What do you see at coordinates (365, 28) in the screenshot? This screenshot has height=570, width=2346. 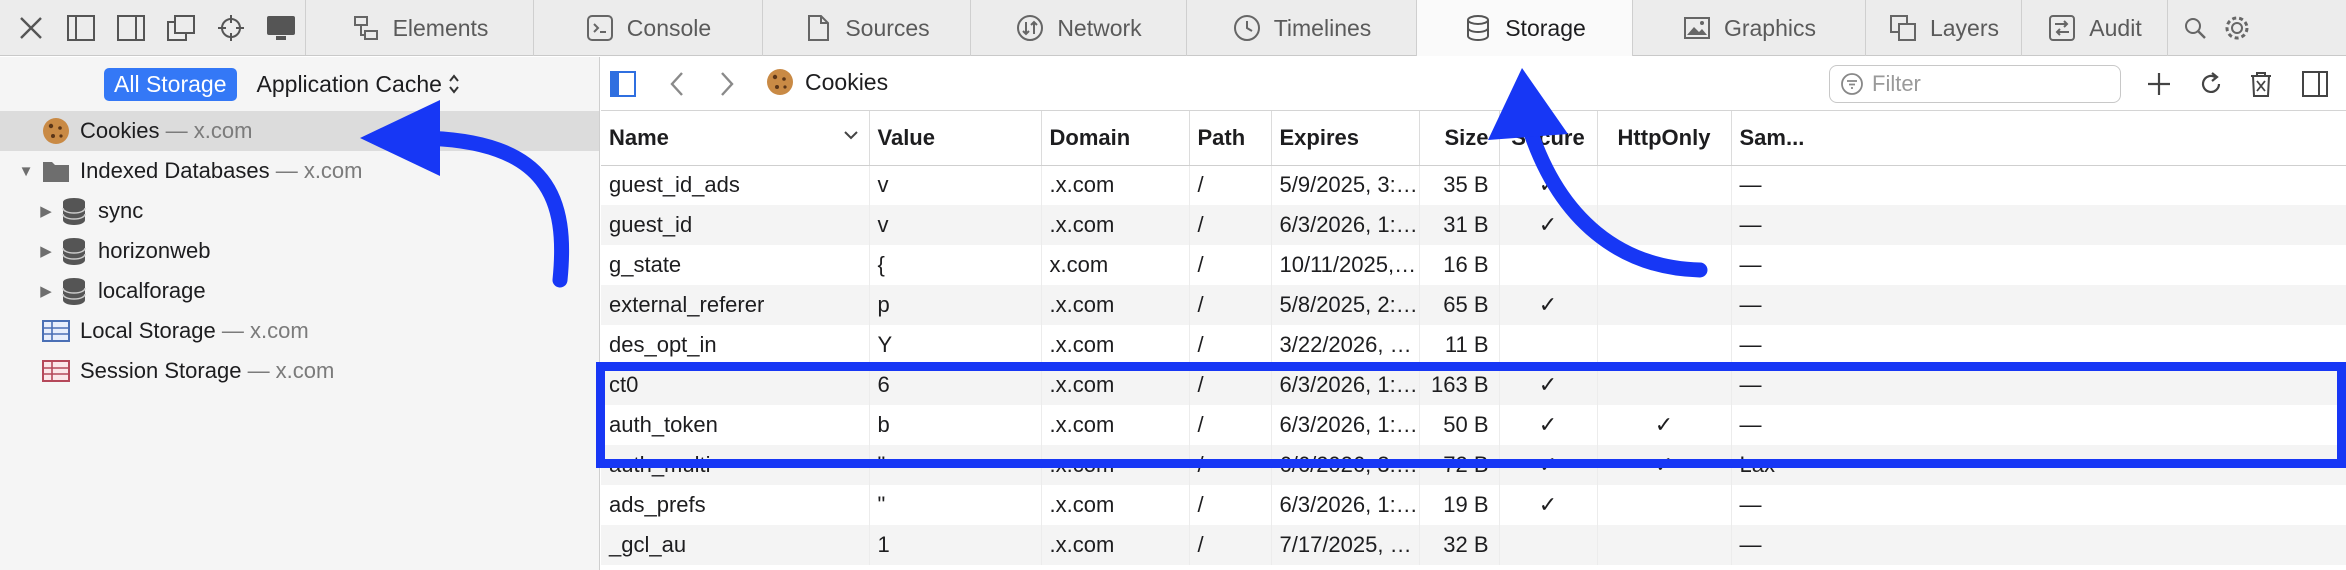 I see `elements-icon` at bounding box center [365, 28].